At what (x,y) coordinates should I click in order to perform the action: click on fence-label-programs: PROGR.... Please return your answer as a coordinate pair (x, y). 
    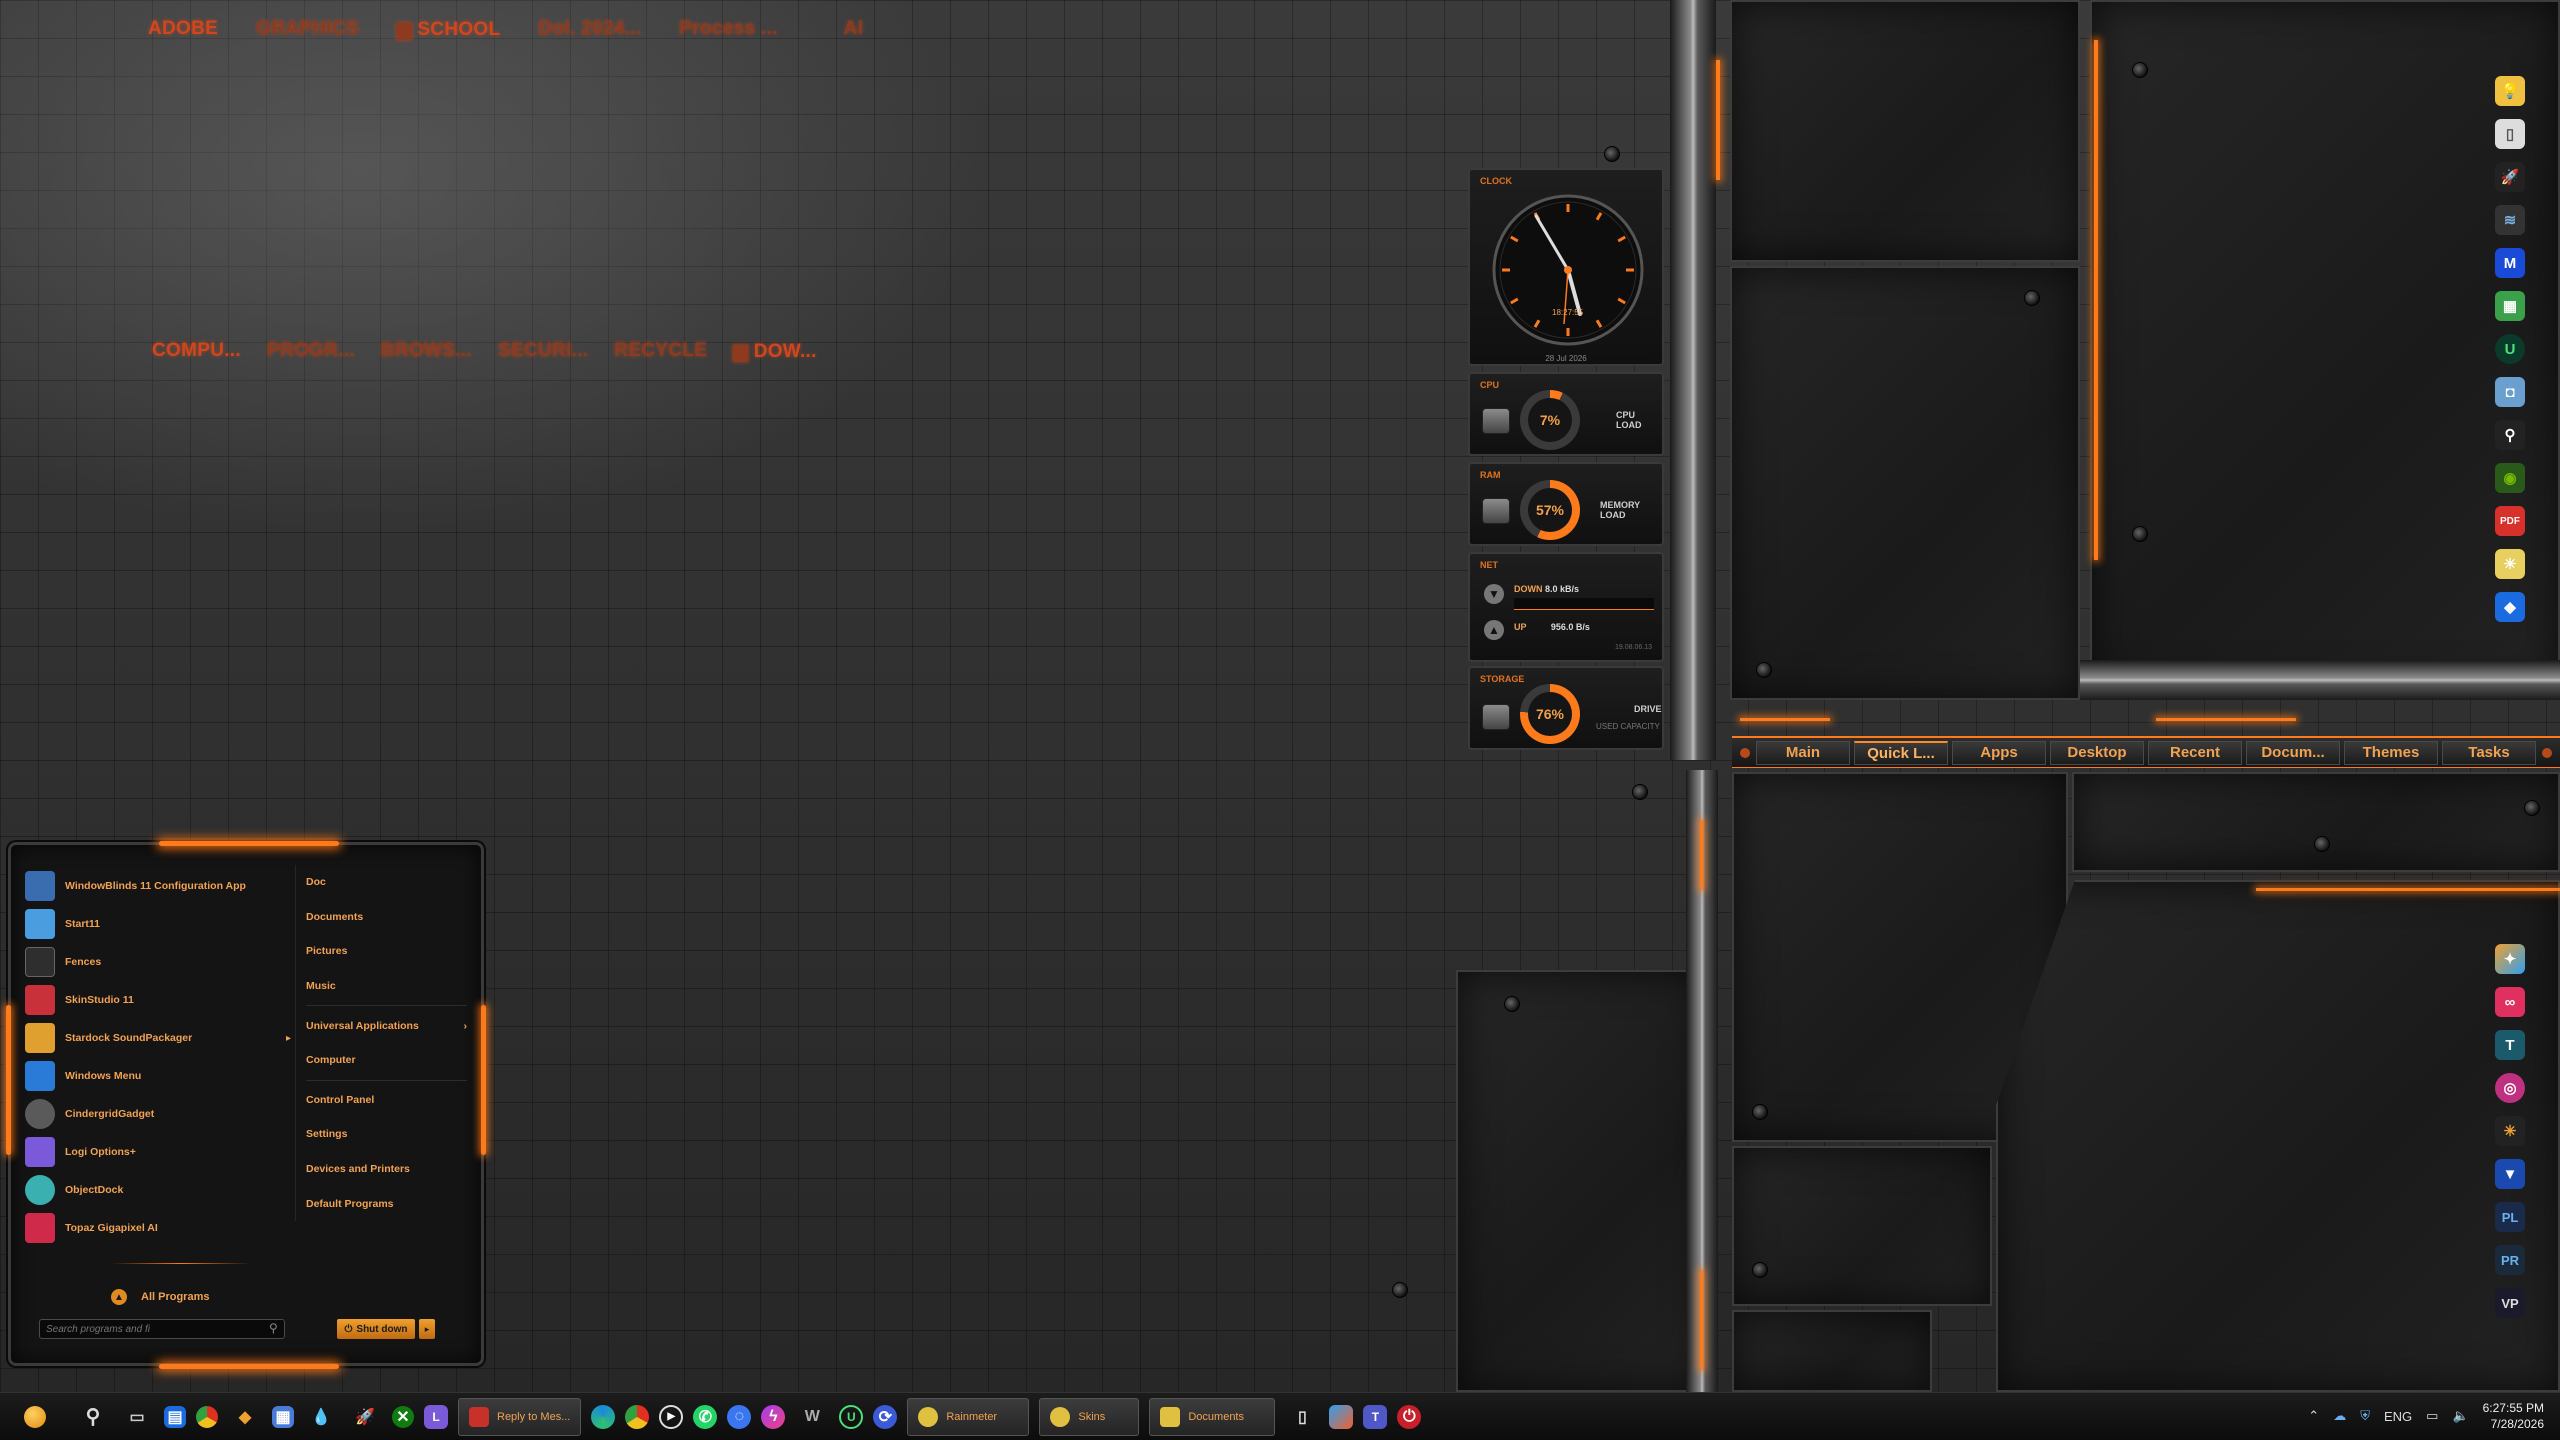
    Looking at the image, I should click on (311, 351).